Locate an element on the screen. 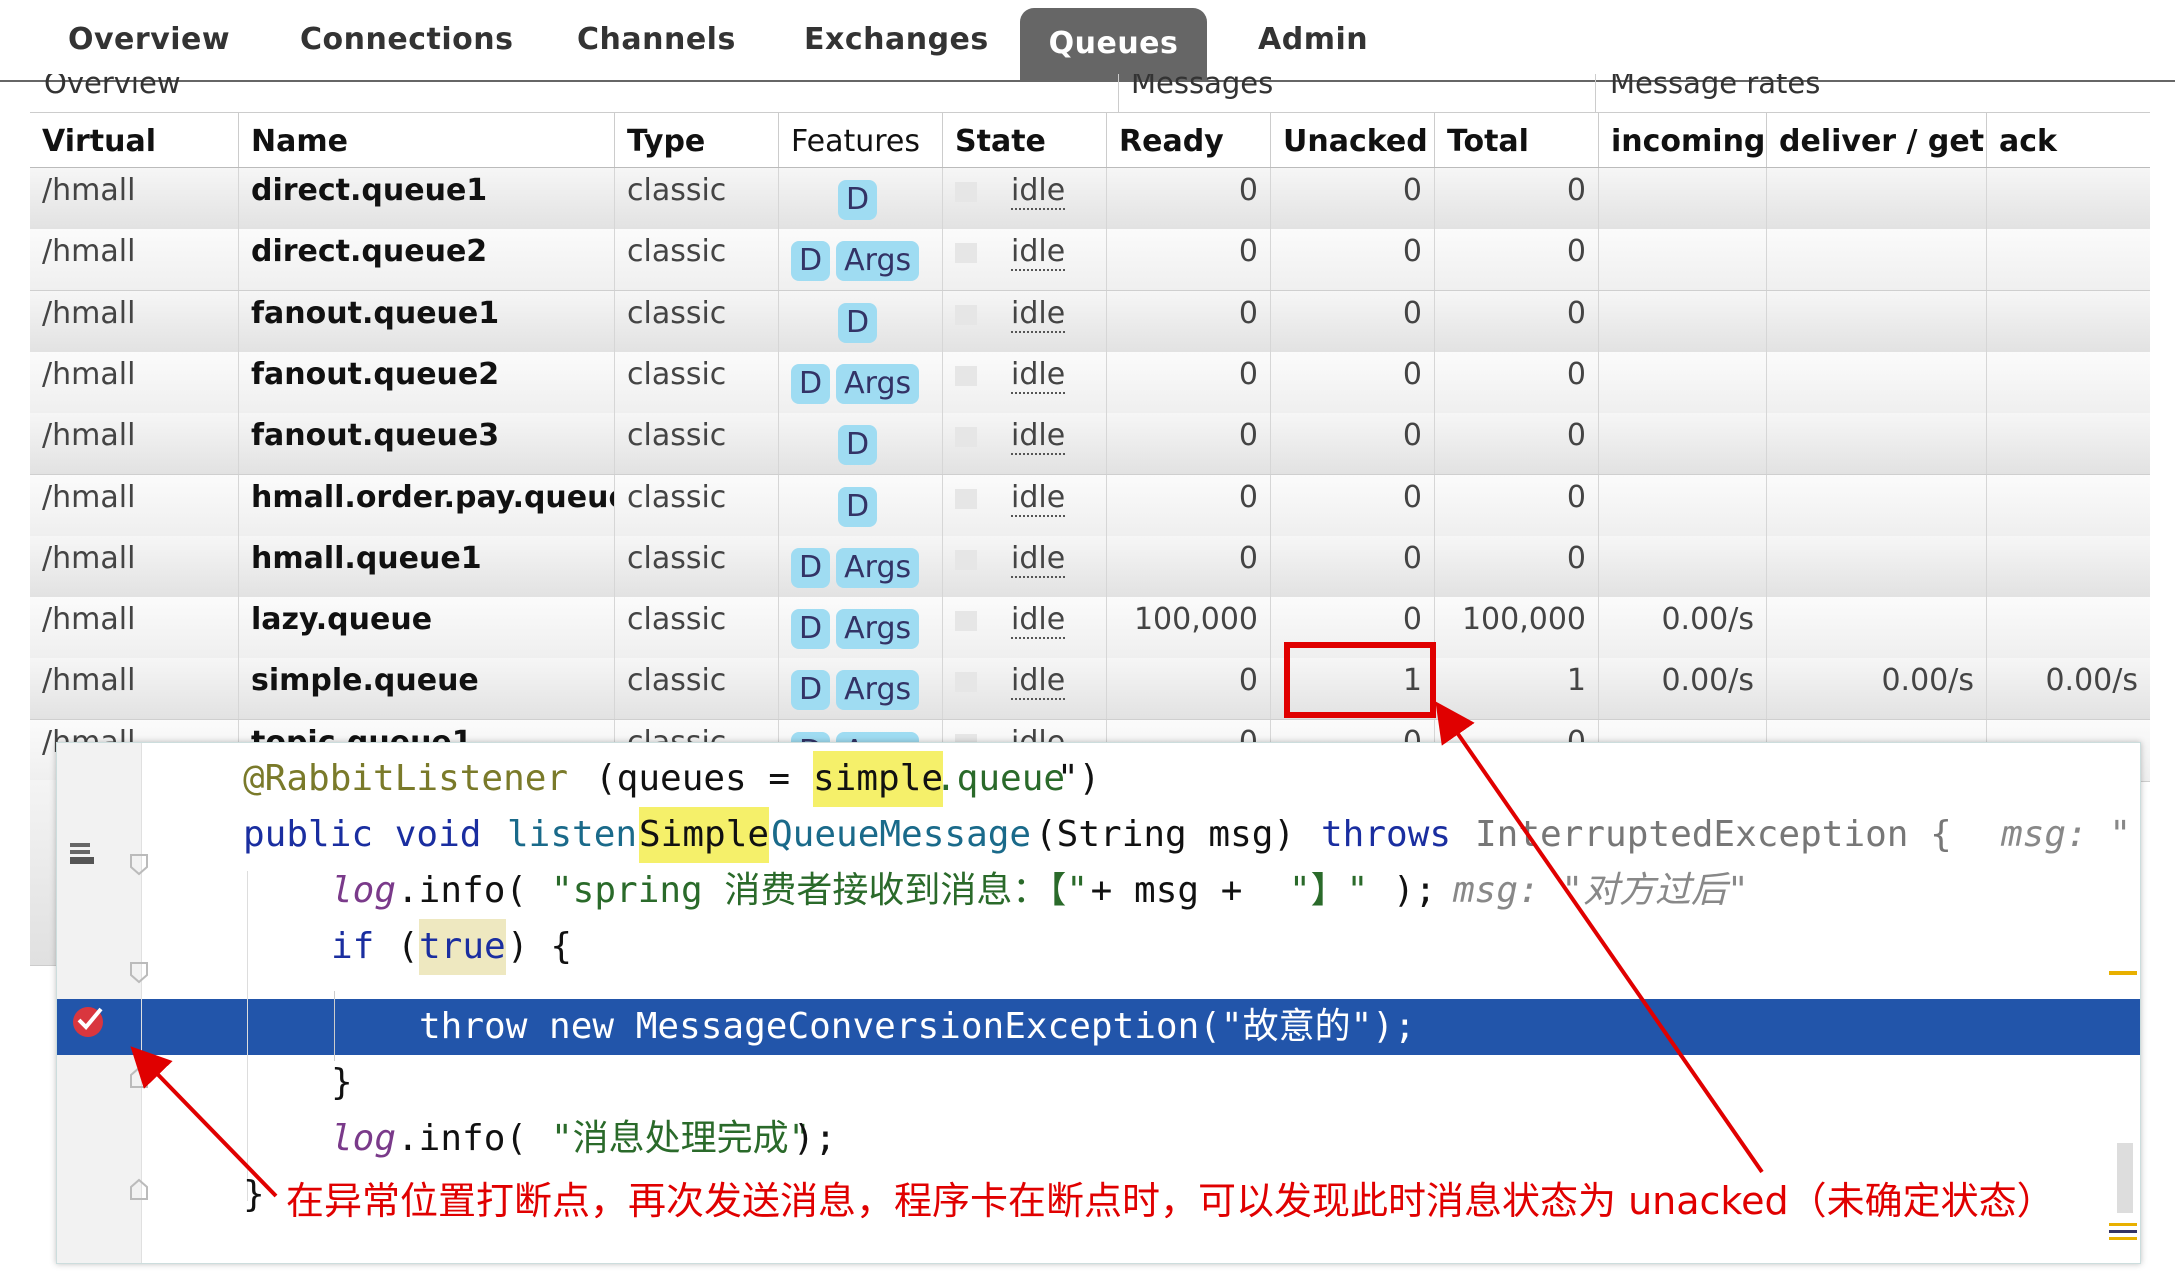  arrow-to-breakpoint is located at coordinates (204, 1122).